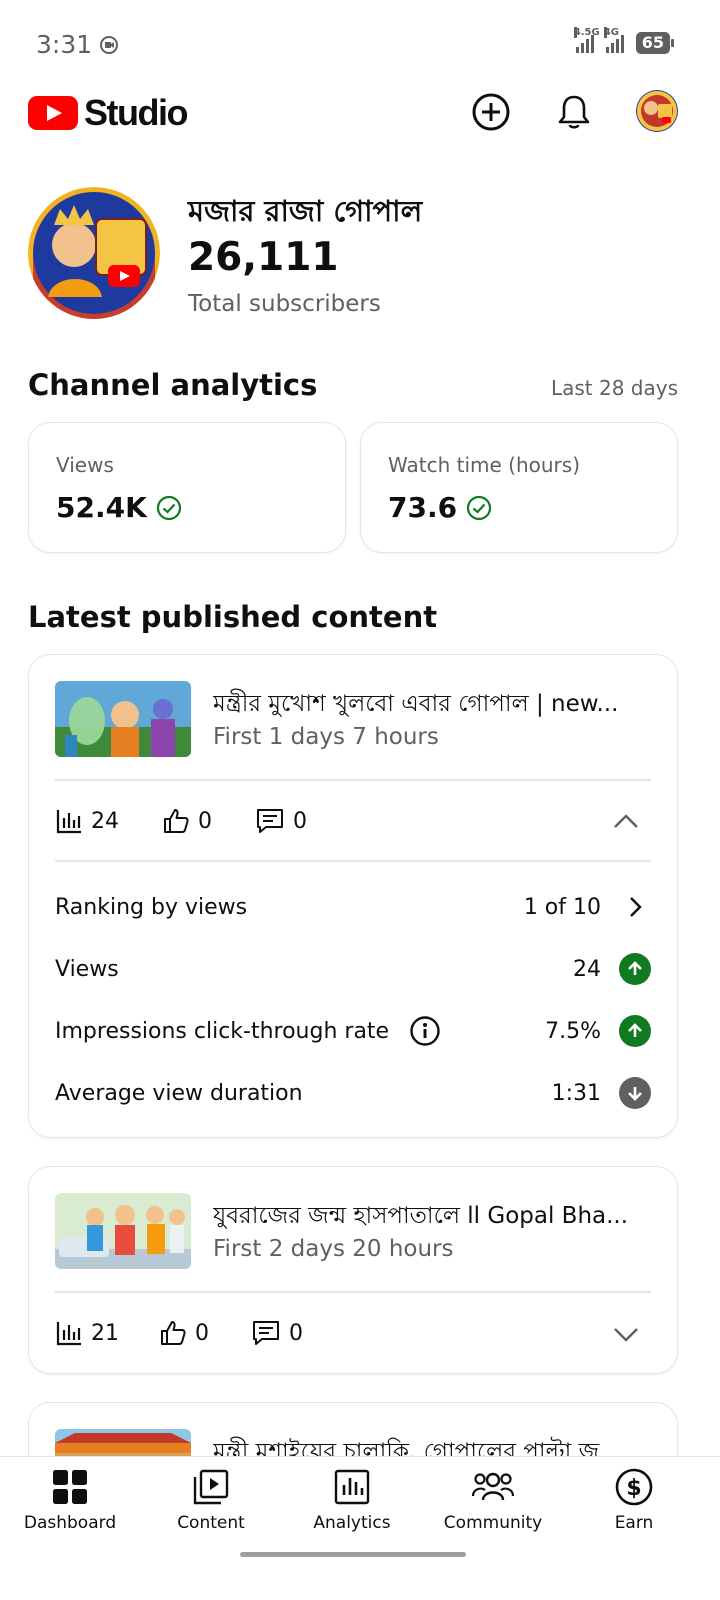  What do you see at coordinates (64, 44) in the screenshot?
I see `clock-text: 3:31` at bounding box center [64, 44].